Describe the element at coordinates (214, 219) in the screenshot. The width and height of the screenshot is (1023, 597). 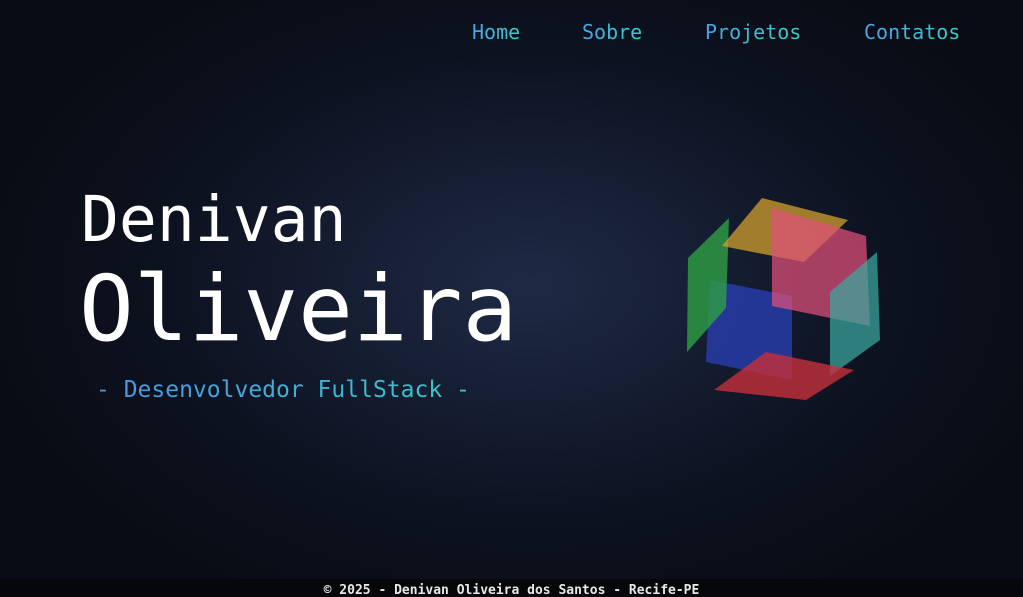
I see `hero-first-name: Denivan` at that location.